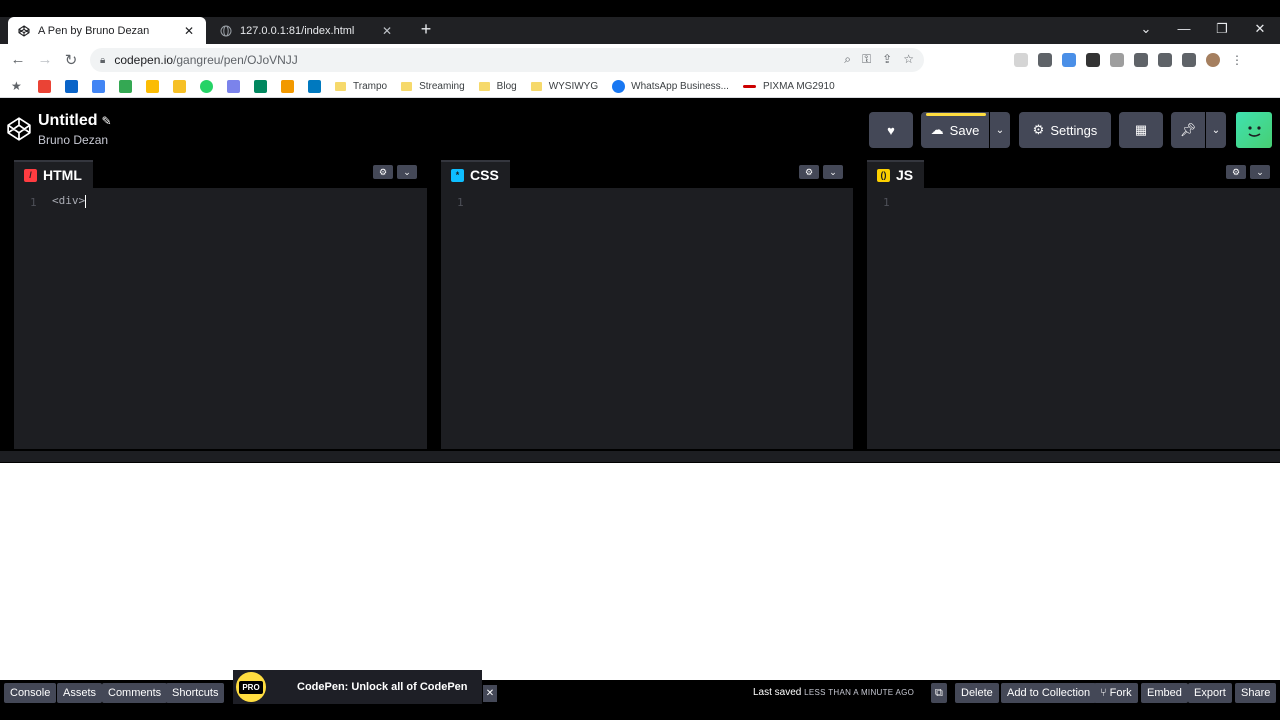 This screenshot has height=720, width=1280. I want to click on forward-arrow-icon: →, so click(45, 59).